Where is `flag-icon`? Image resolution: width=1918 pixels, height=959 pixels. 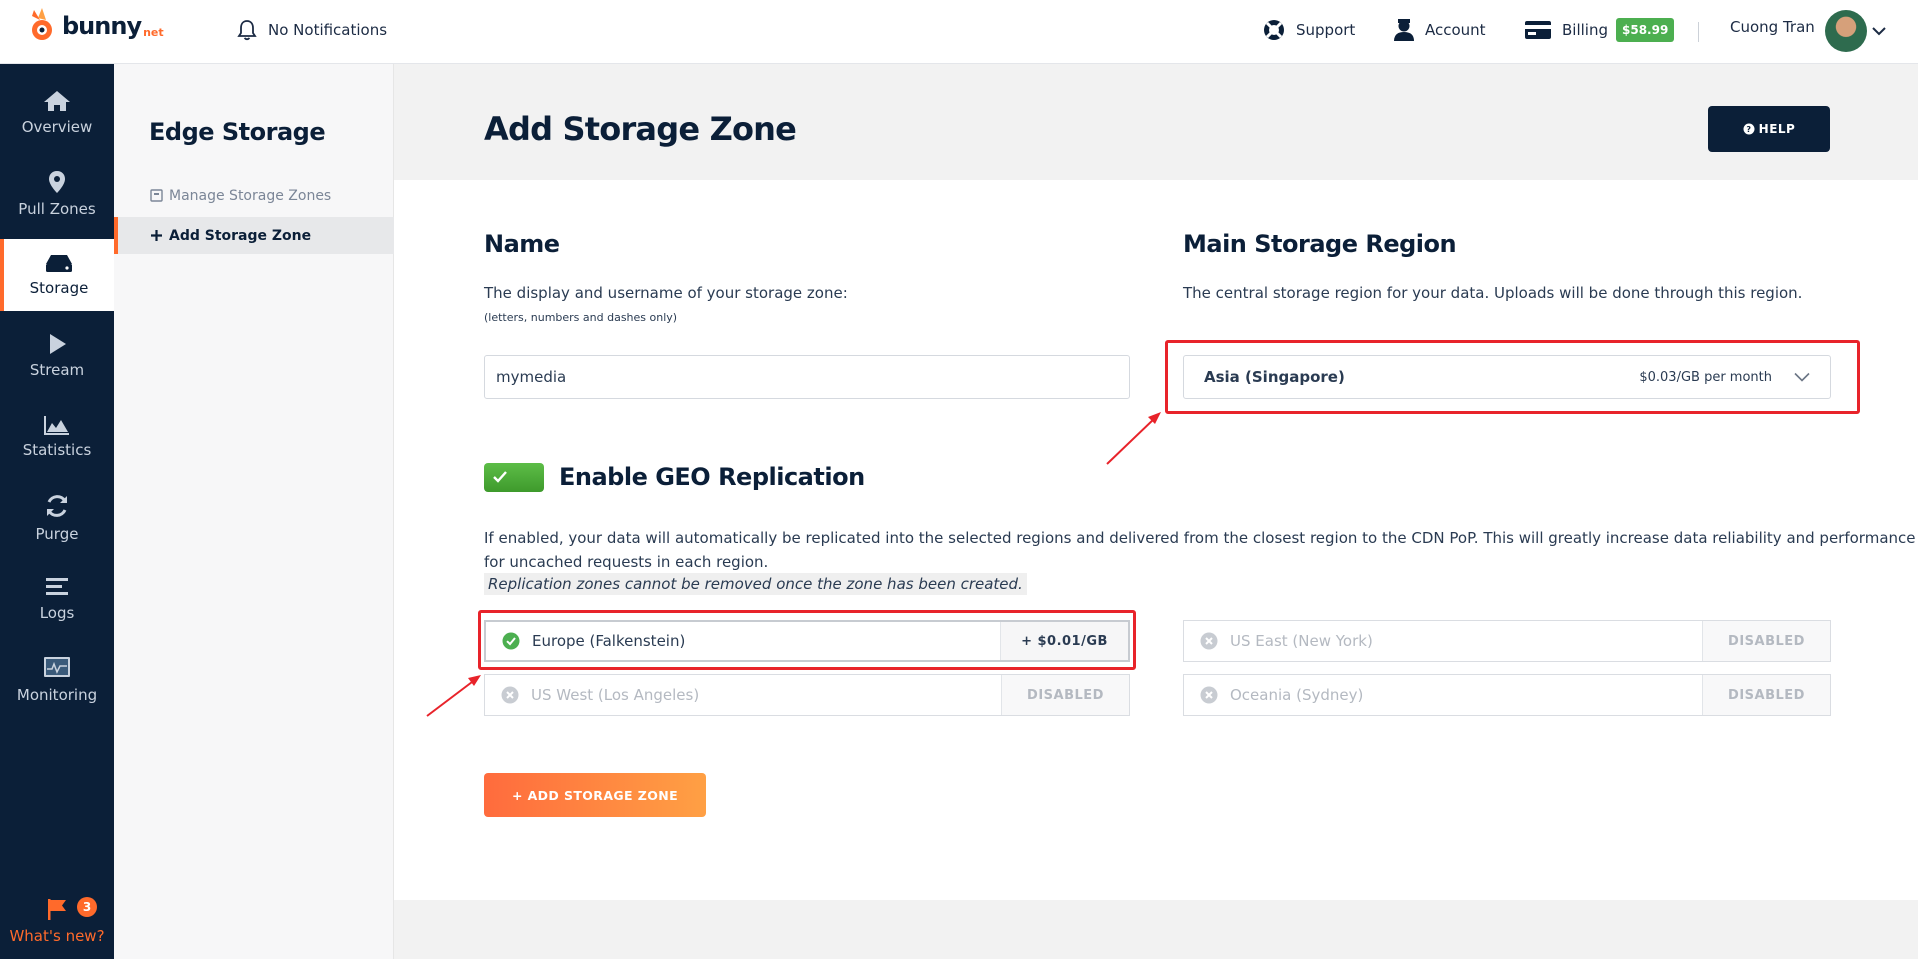
flag-icon is located at coordinates (57, 909).